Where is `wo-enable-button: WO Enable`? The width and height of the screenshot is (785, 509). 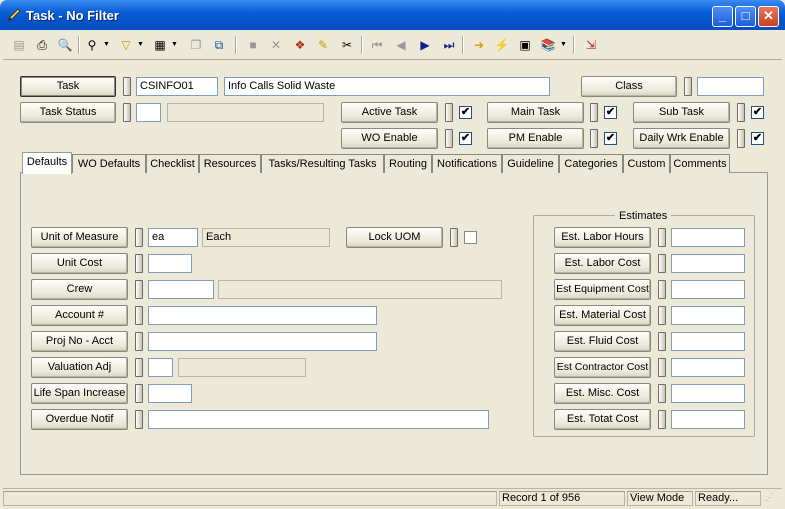 wo-enable-button: WO Enable is located at coordinates (389, 138).